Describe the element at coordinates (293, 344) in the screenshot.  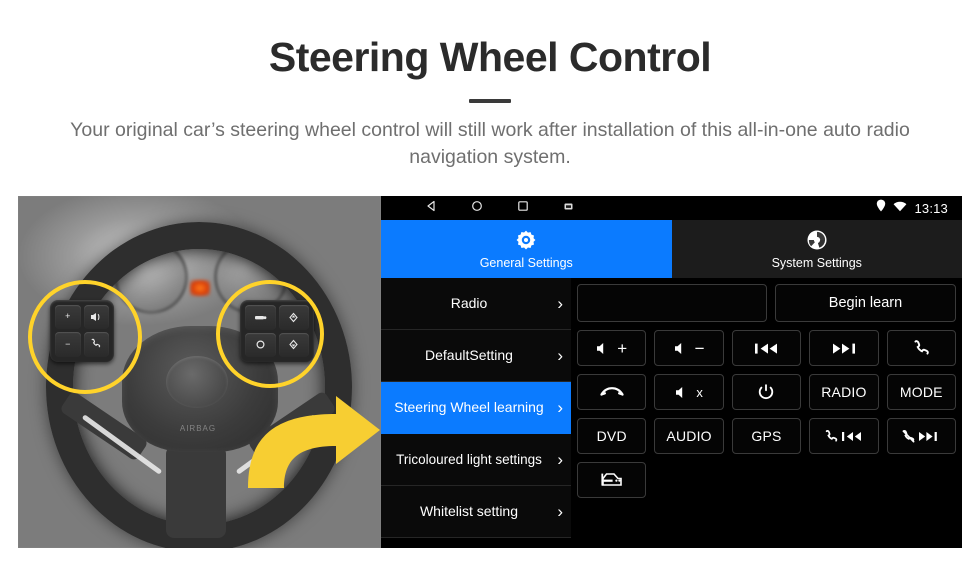
I see `wheel-key-down-icon` at that location.